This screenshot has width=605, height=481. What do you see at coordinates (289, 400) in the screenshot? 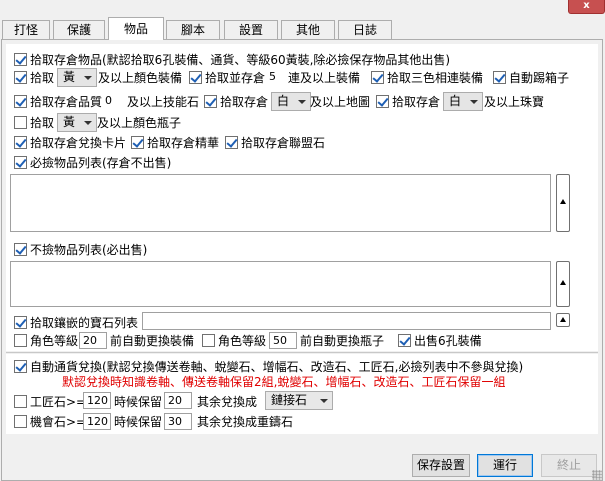
I see `craft-target-value: 鏈接石` at bounding box center [289, 400].